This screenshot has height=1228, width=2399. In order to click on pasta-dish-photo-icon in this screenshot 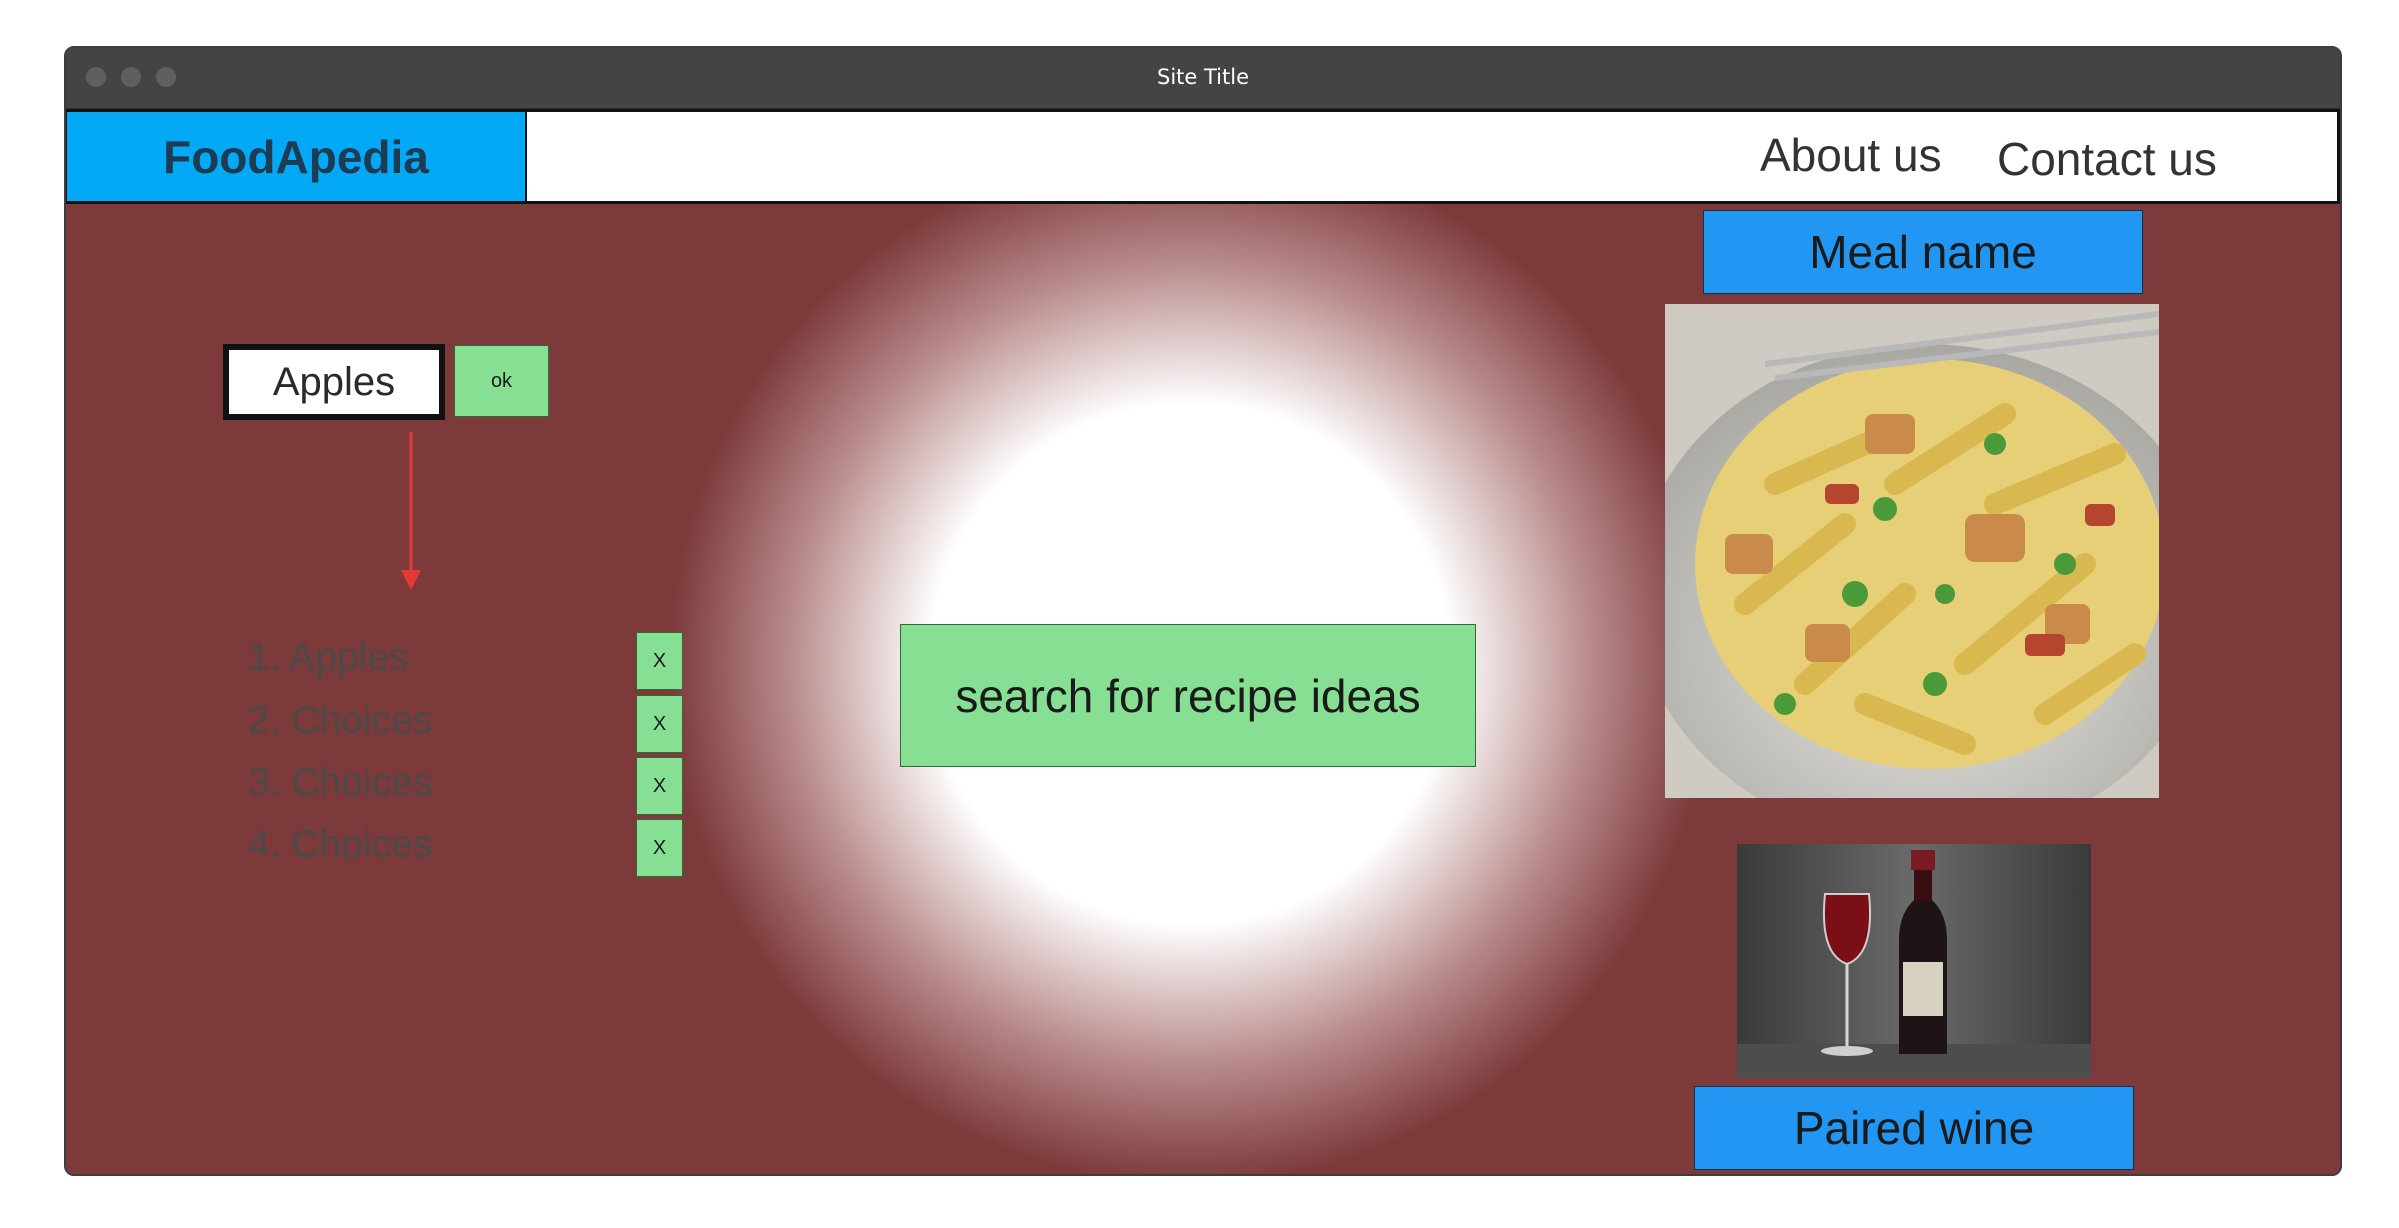, I will do `click(1912, 551)`.